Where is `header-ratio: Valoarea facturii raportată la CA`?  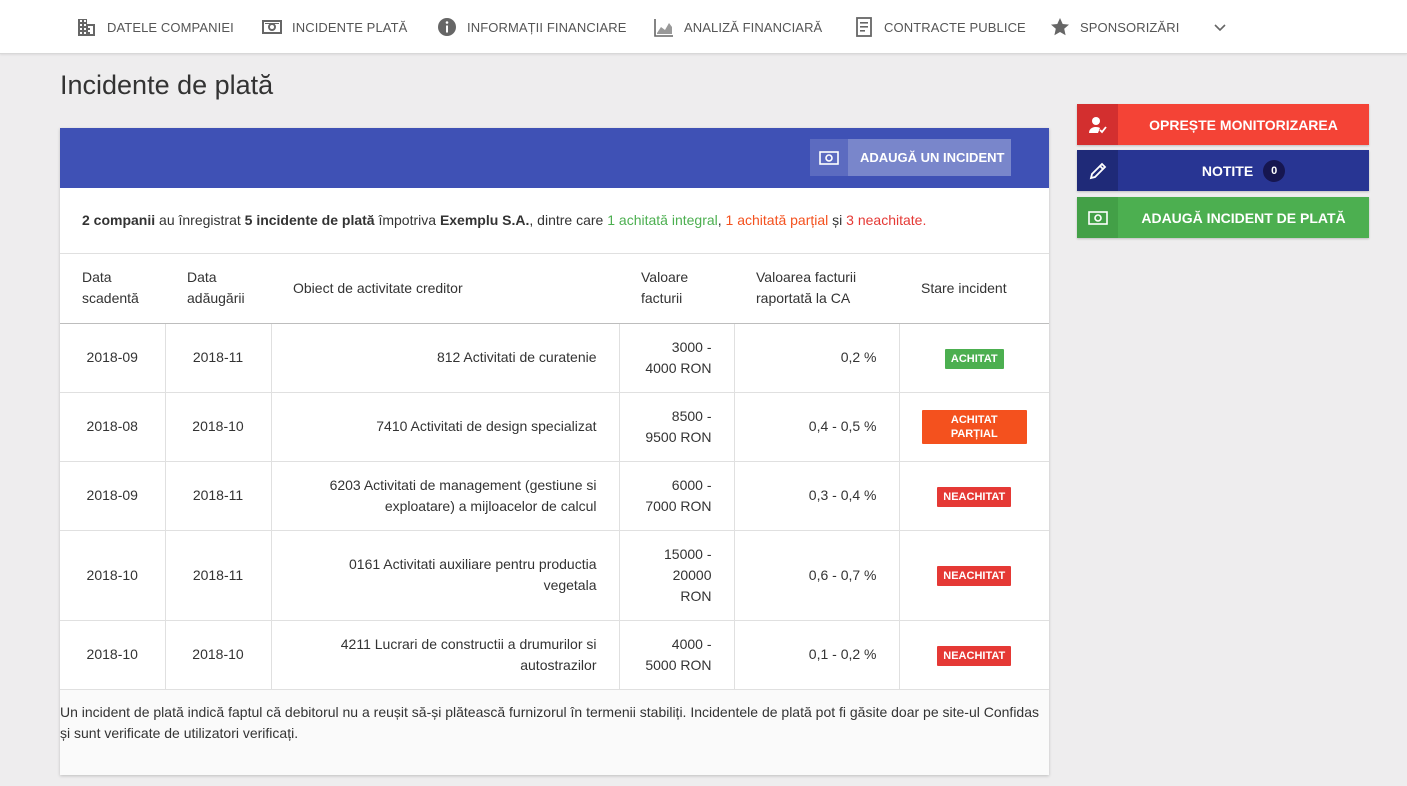
header-ratio: Valoarea facturii raportată la CA is located at coordinates (816, 289).